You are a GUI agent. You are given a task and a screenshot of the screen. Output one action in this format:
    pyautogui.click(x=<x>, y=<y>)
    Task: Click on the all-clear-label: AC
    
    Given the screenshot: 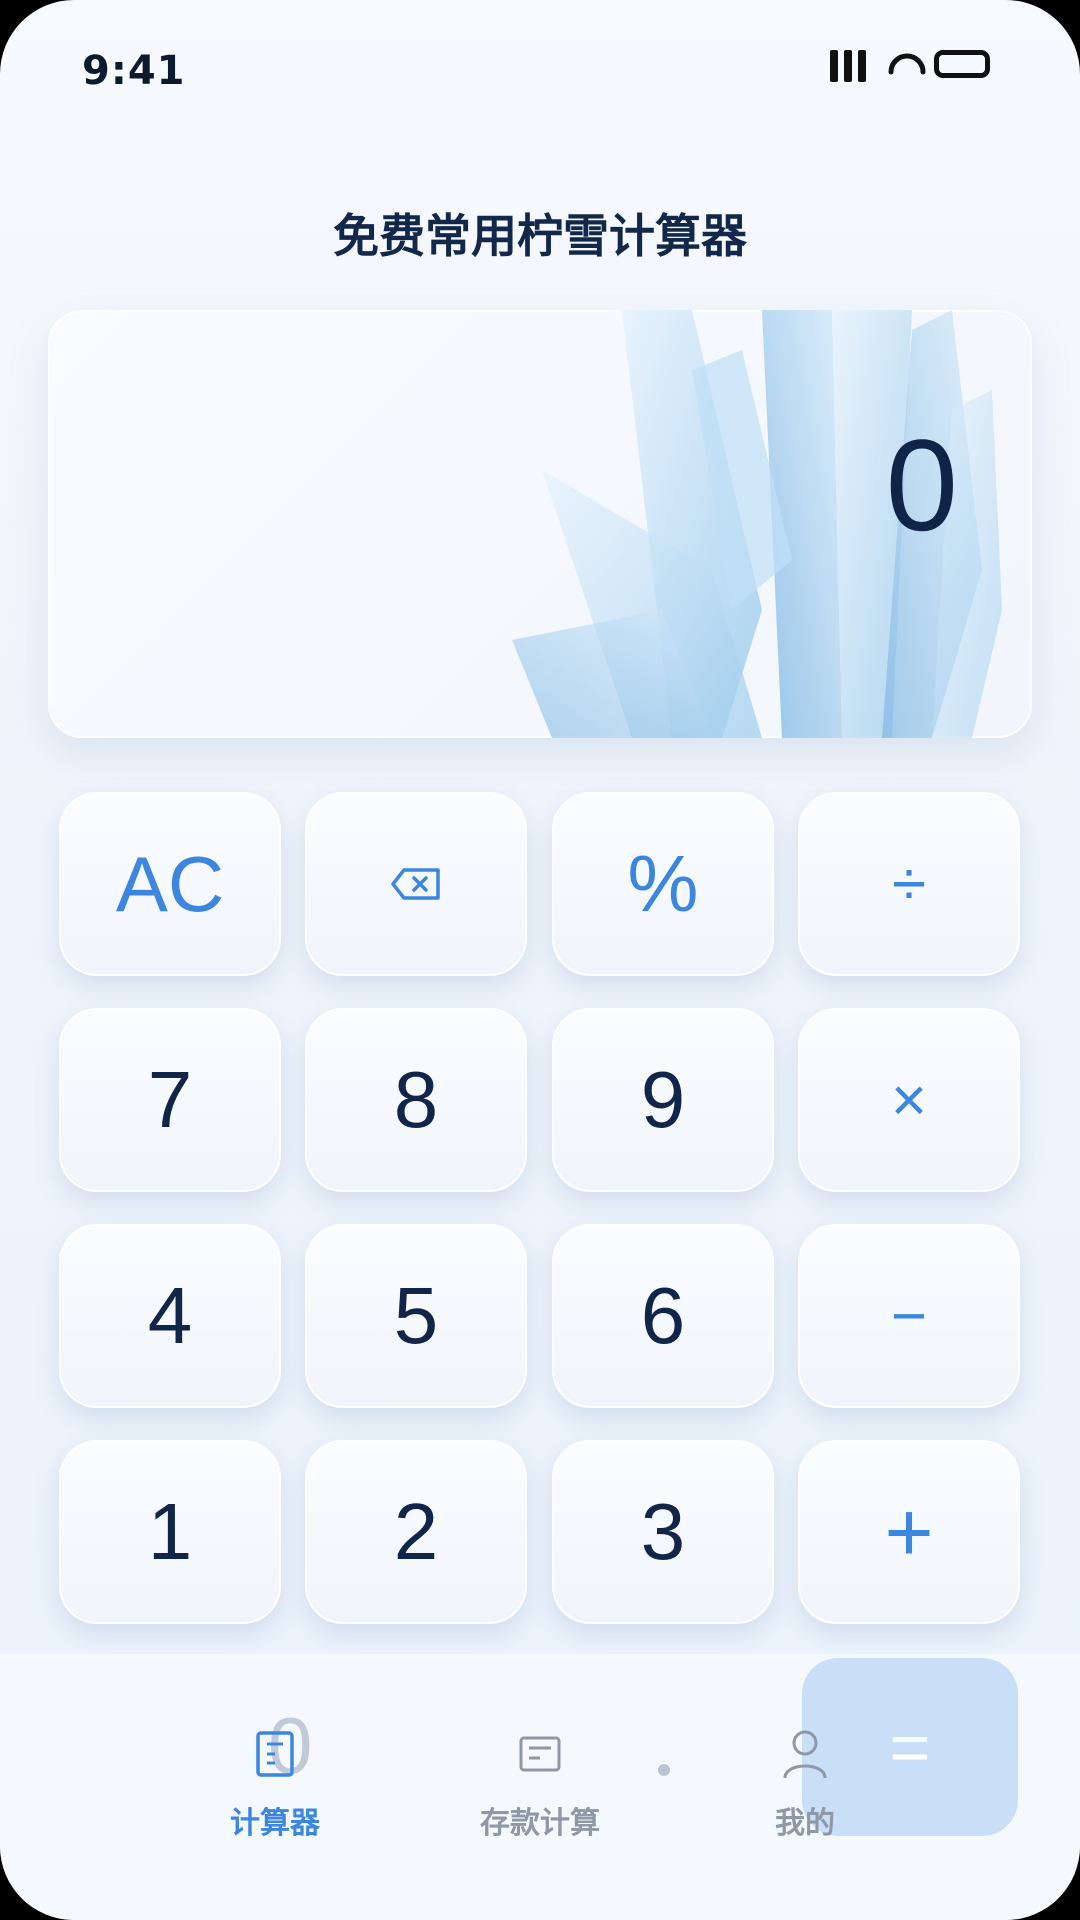 What is the action you would take?
    pyautogui.click(x=170, y=883)
    